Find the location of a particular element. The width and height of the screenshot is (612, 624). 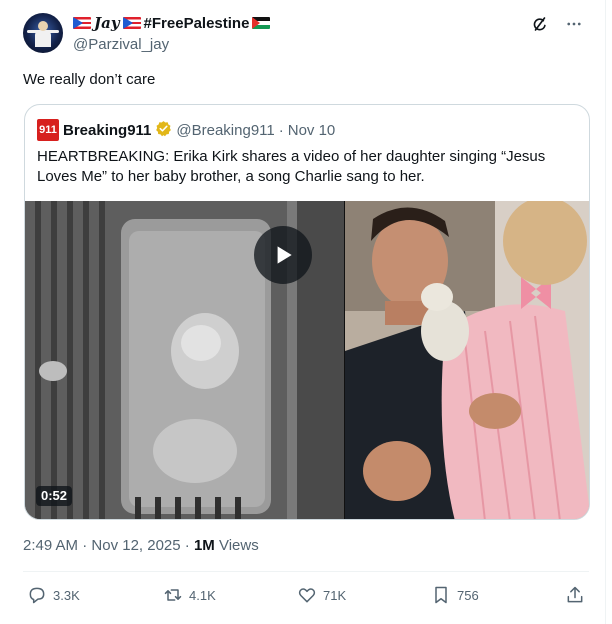

author-hashtag: #FreePalestine is located at coordinates (196, 23).